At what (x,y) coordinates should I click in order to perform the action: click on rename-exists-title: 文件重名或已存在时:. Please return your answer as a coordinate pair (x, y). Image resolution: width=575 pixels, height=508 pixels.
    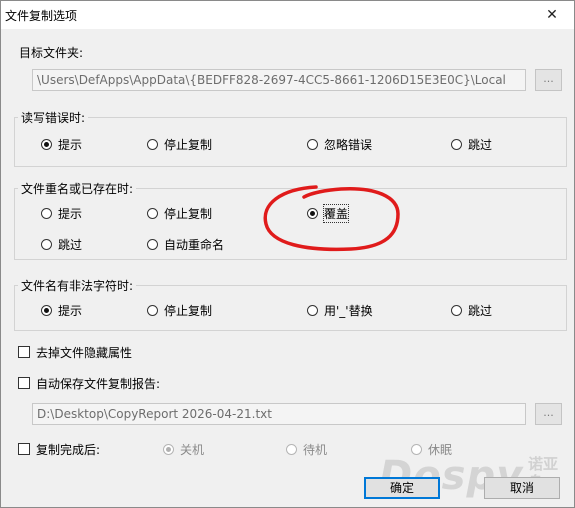
    Looking at the image, I should click on (77, 188).